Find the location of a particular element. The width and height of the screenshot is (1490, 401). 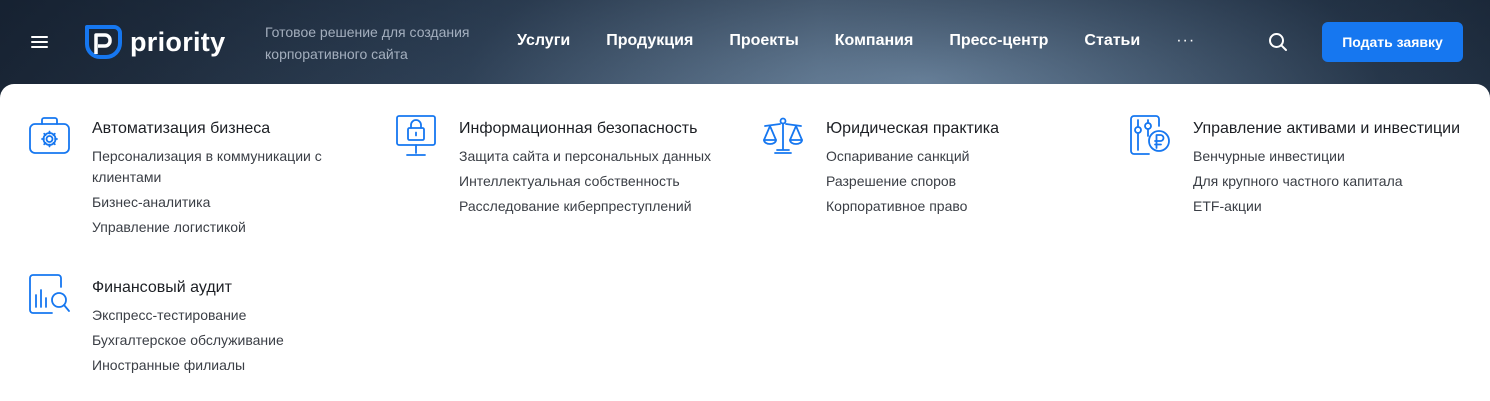

logo: priority is located at coordinates (154, 42).